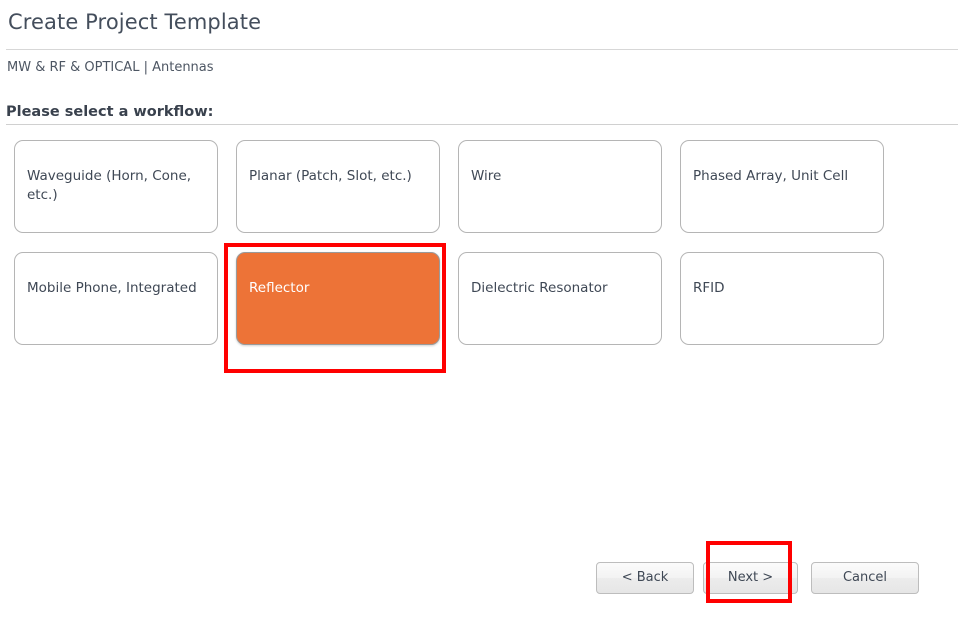 The image size is (964, 631). Describe the element at coordinates (782, 186) in the screenshot. I see `workflow-card-phased-array-unit-cell: Phased Array, Unit Cell` at that location.